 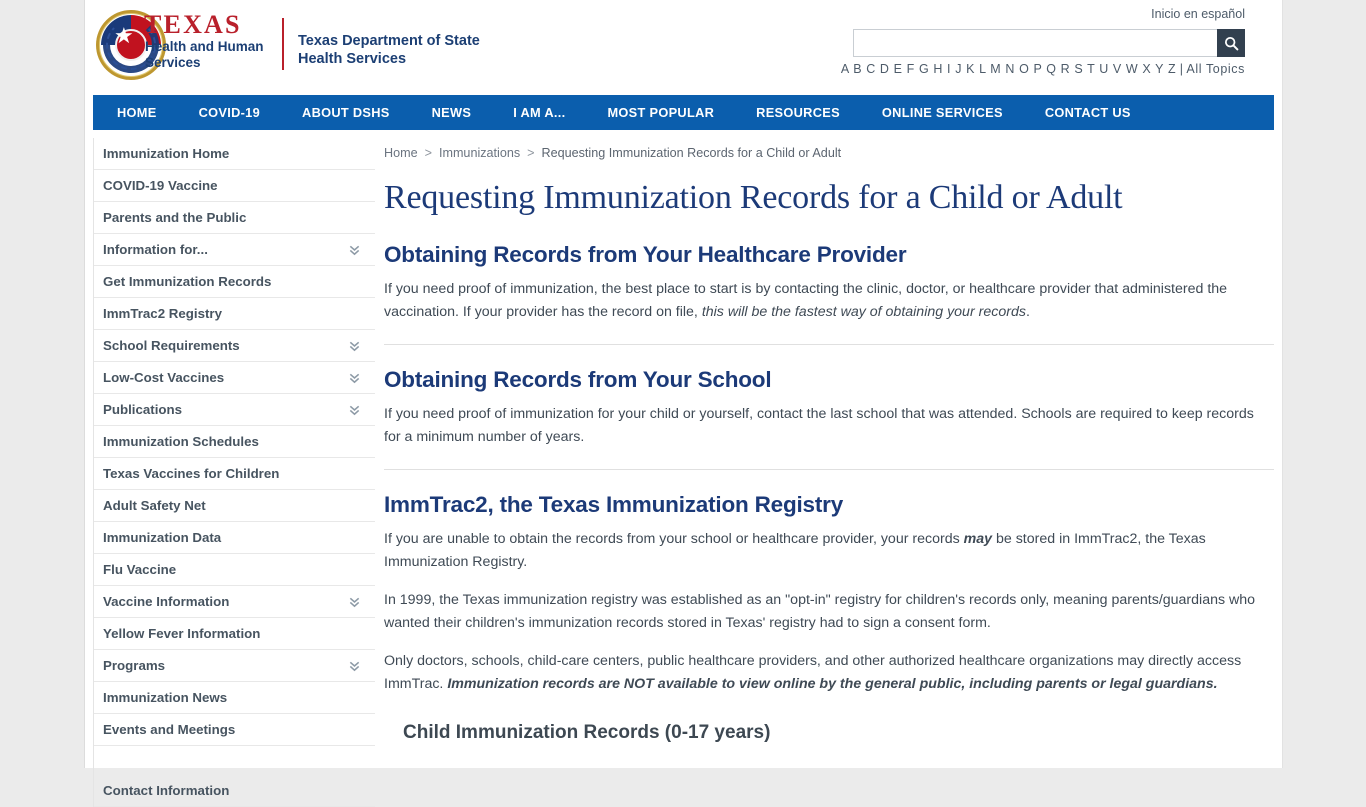 I want to click on sidebar-item-label: Adult Safety Net, so click(x=154, y=505).